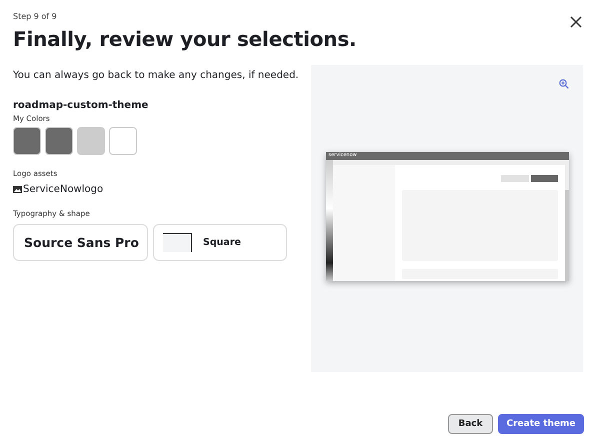 The height and width of the screenshot is (448, 598). I want to click on intro-text: You can always go back to make any changes, if needed., so click(156, 75).